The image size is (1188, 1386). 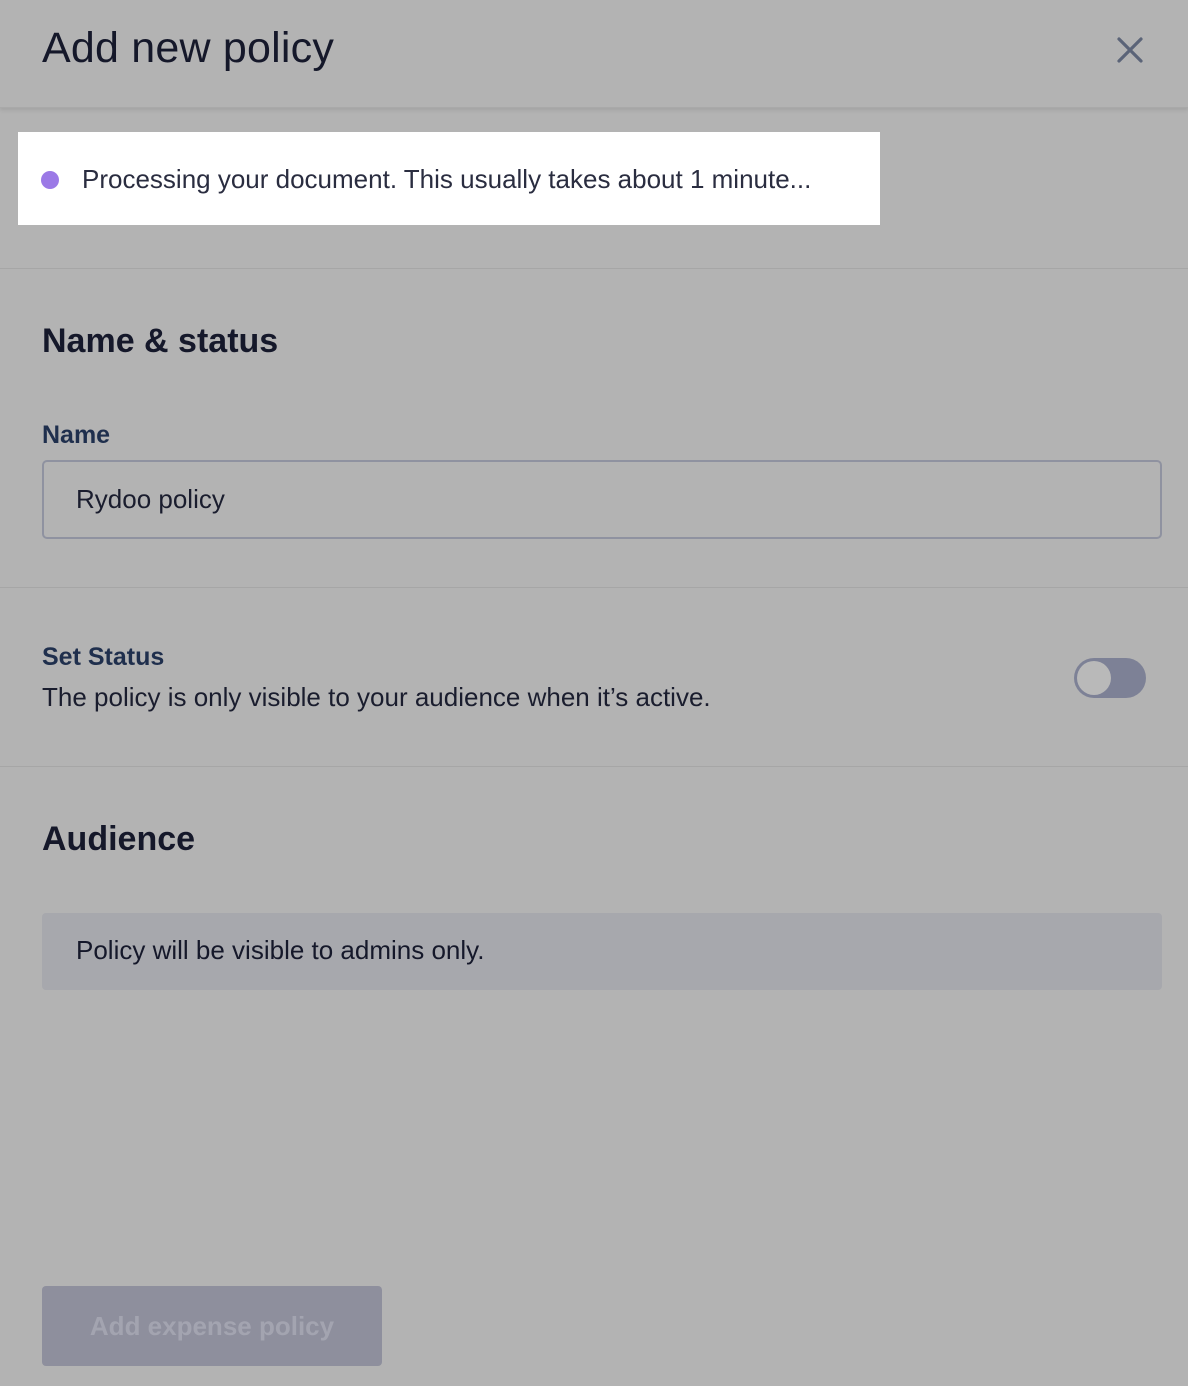 What do you see at coordinates (103, 657) in the screenshot?
I see `set-status-label: Set Status` at bounding box center [103, 657].